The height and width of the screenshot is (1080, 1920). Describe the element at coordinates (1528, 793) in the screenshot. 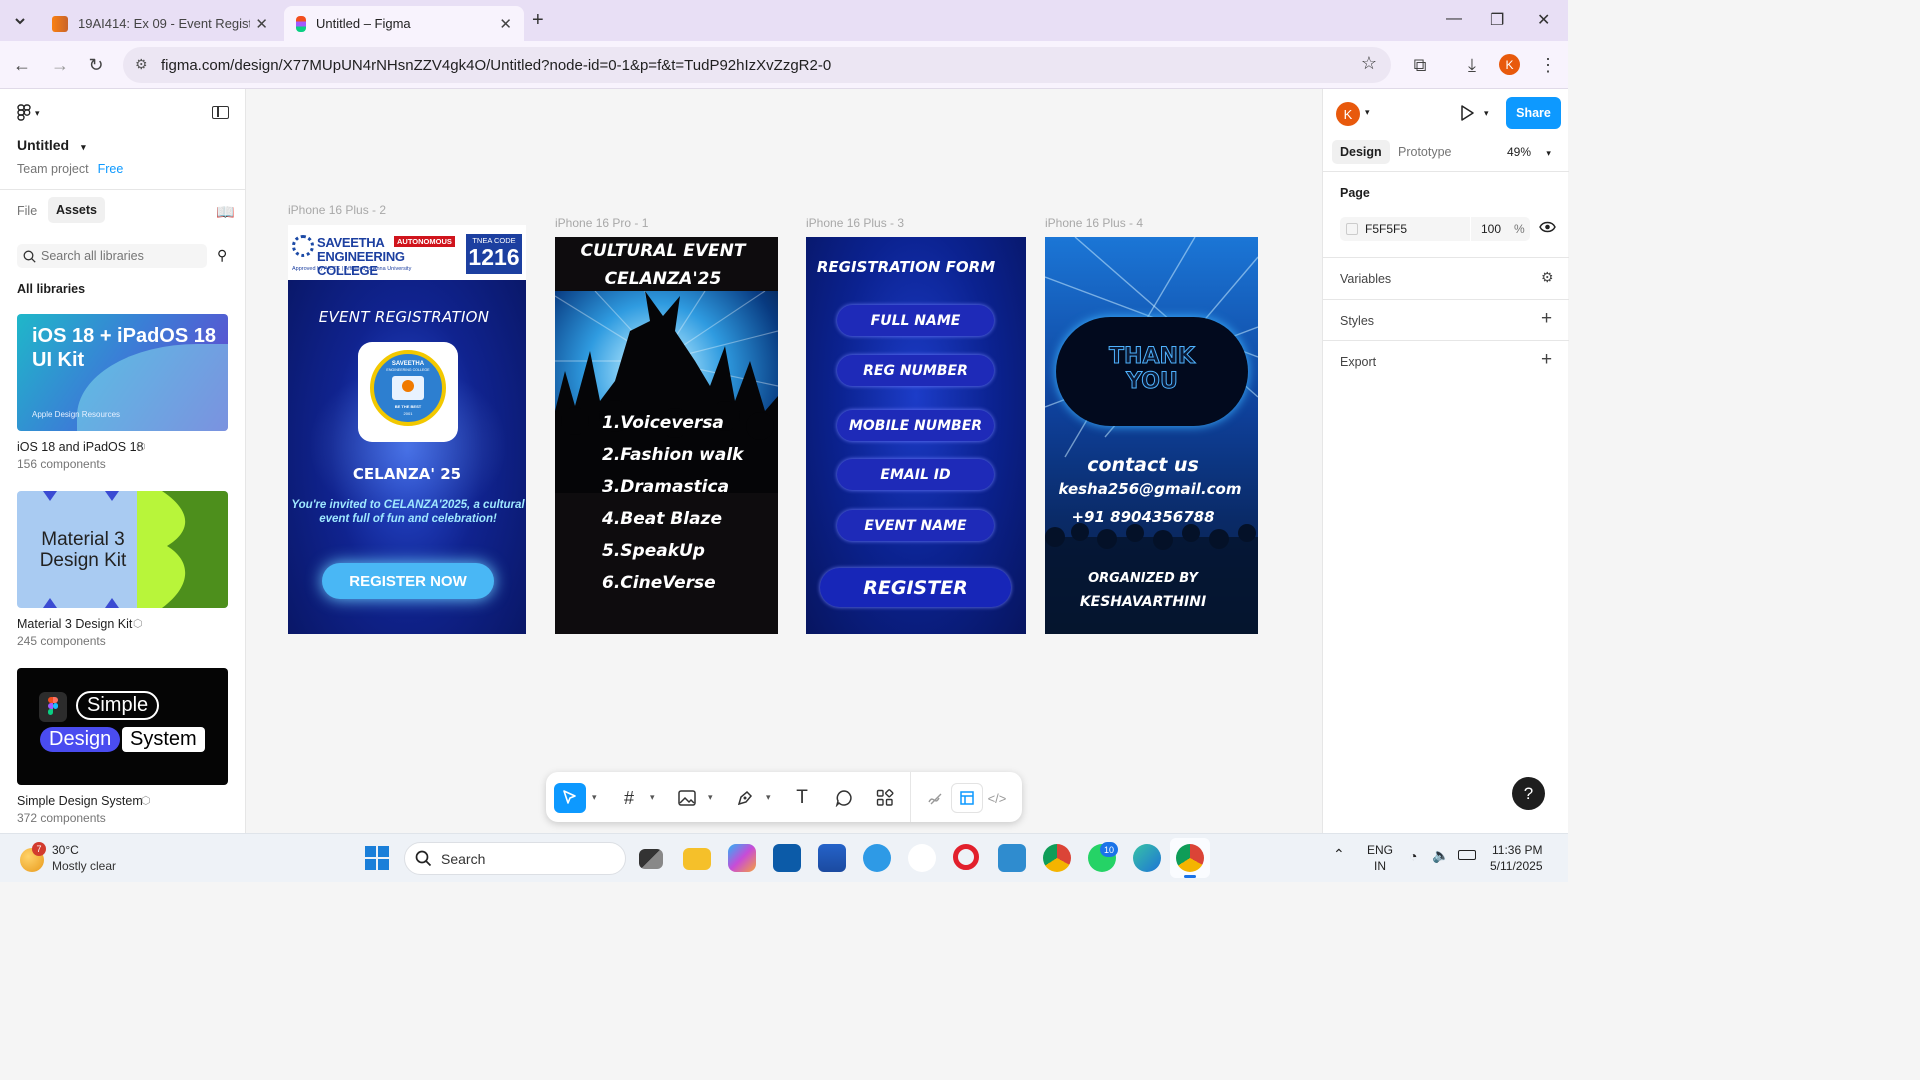

I see `help-button: ?` at that location.